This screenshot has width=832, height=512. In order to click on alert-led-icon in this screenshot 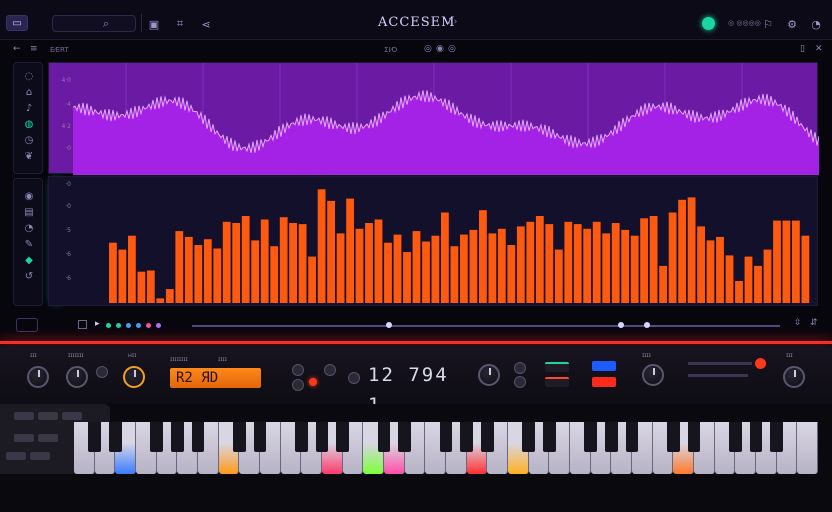, I will do `click(760, 363)`.